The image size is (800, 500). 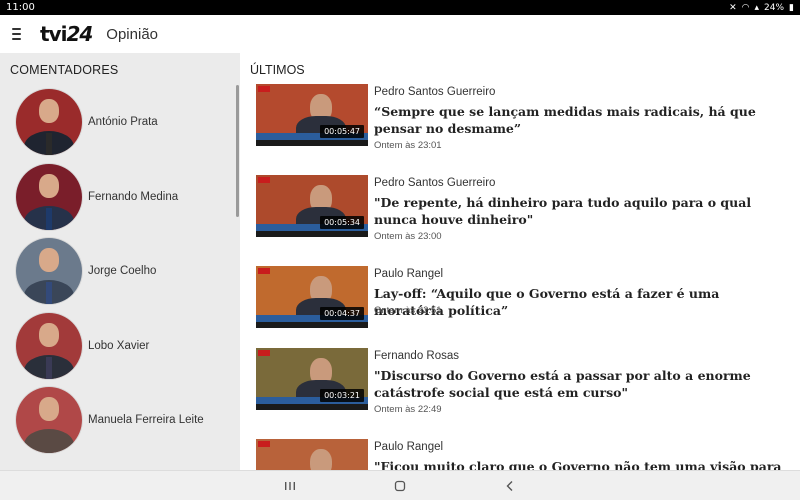 I want to click on app-bar: tvi24 Opinião, so click(x=400, y=34).